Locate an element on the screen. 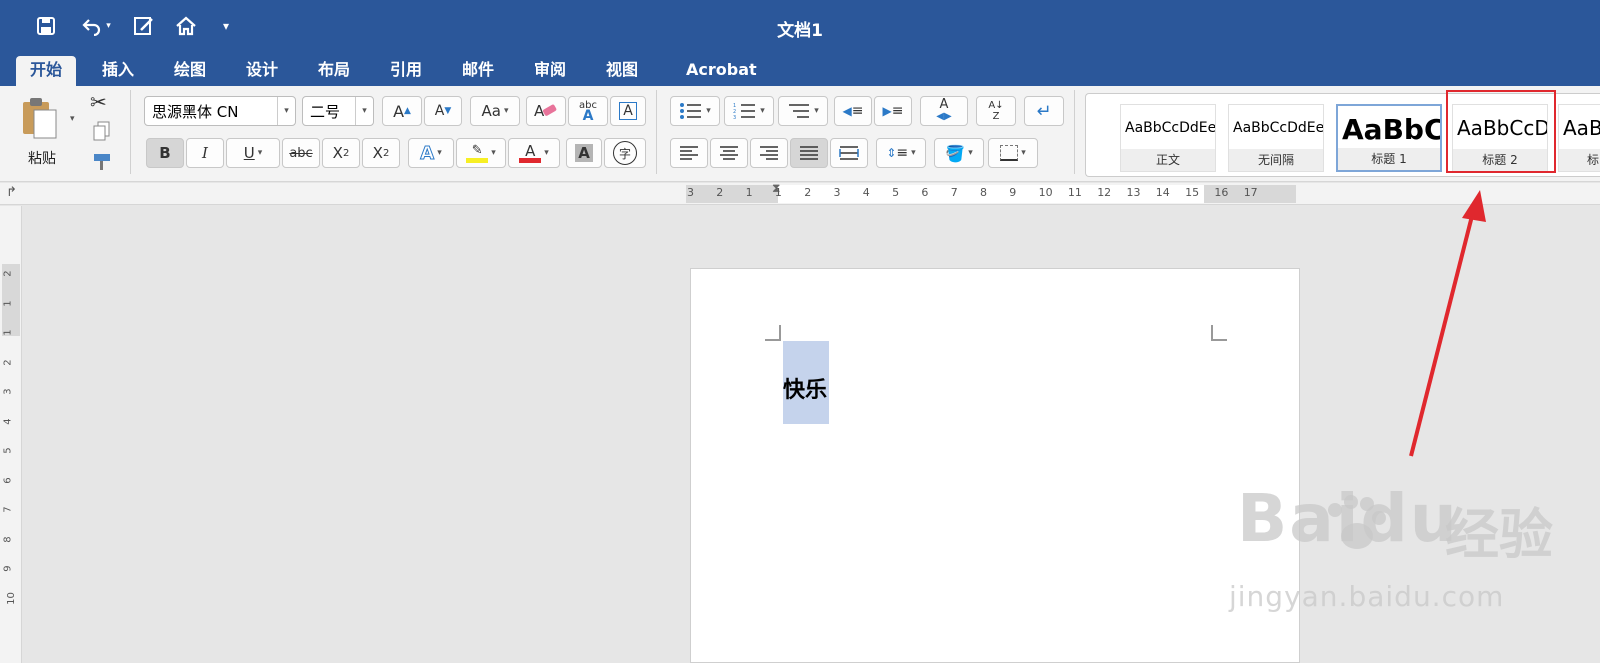 The height and width of the screenshot is (663, 1600). watermark-cn: 经验 is located at coordinates (1499, 534).